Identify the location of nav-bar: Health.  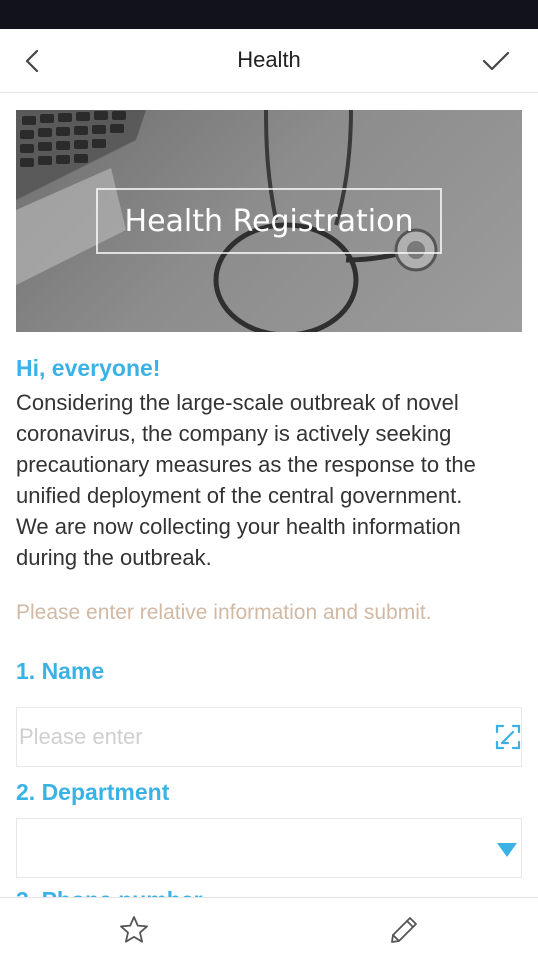
(269, 61).